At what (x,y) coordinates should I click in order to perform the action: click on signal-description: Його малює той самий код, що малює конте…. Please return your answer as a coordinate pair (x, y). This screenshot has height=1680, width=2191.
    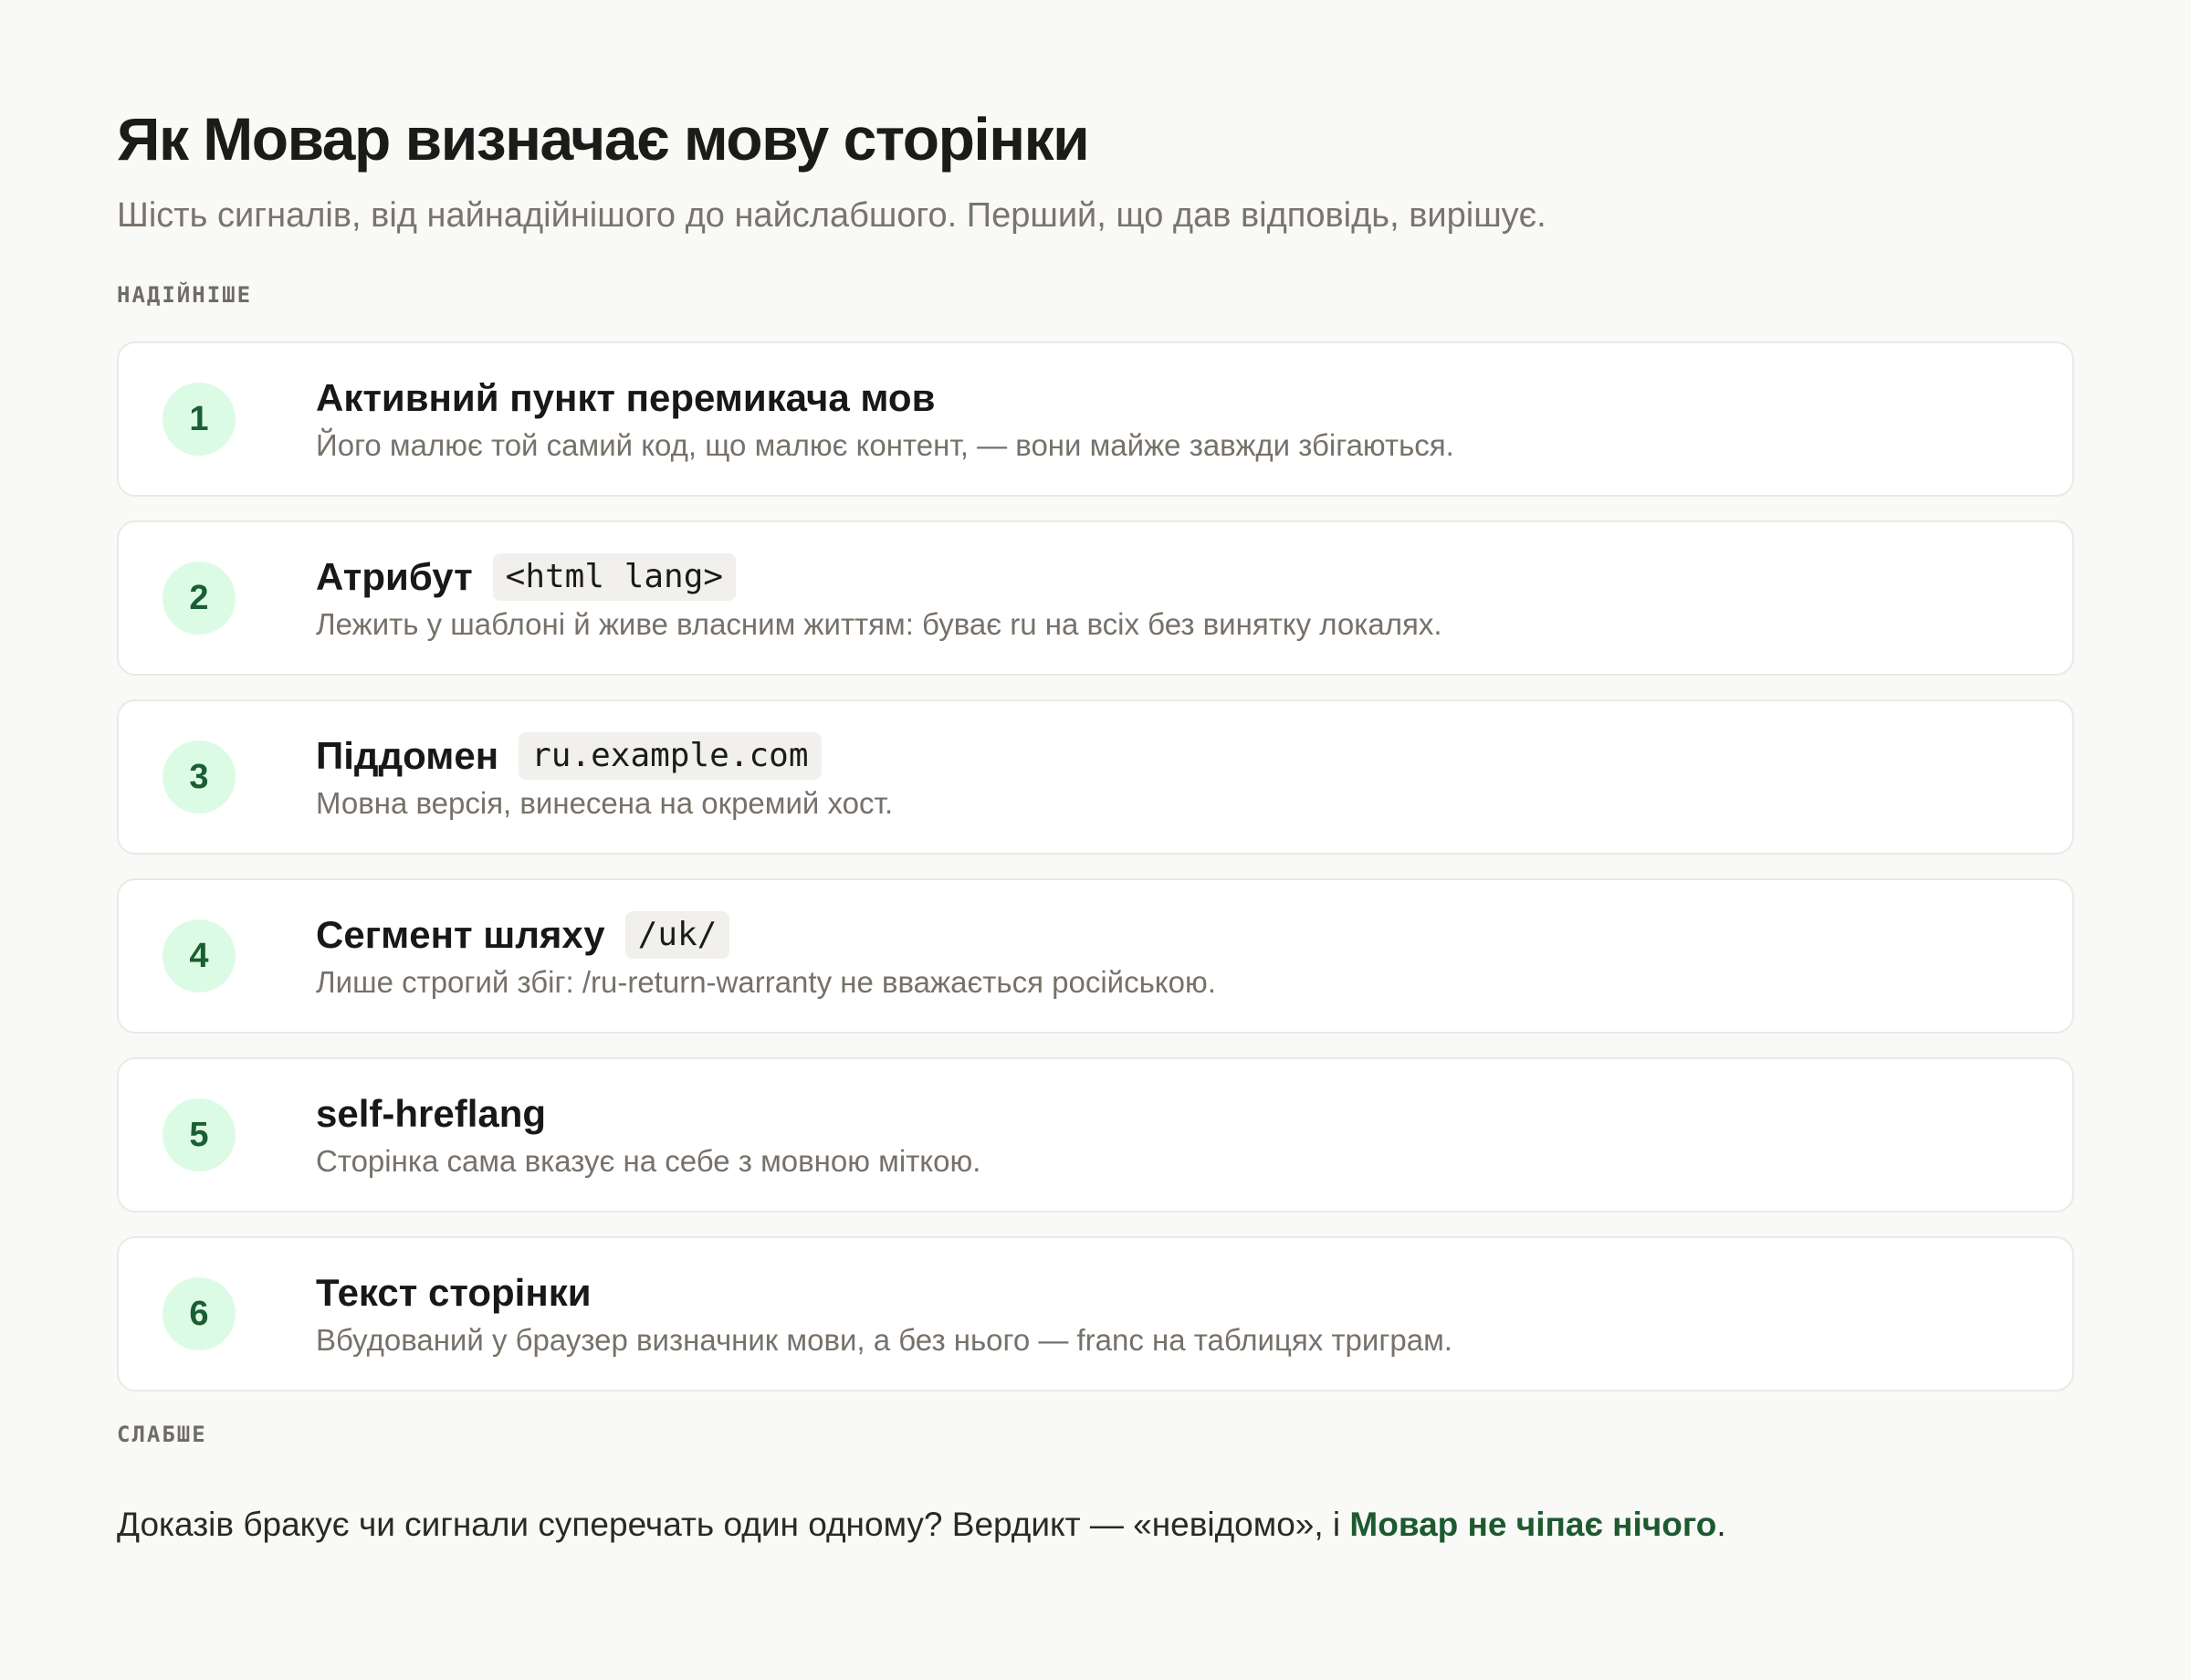
    Looking at the image, I should click on (885, 445).